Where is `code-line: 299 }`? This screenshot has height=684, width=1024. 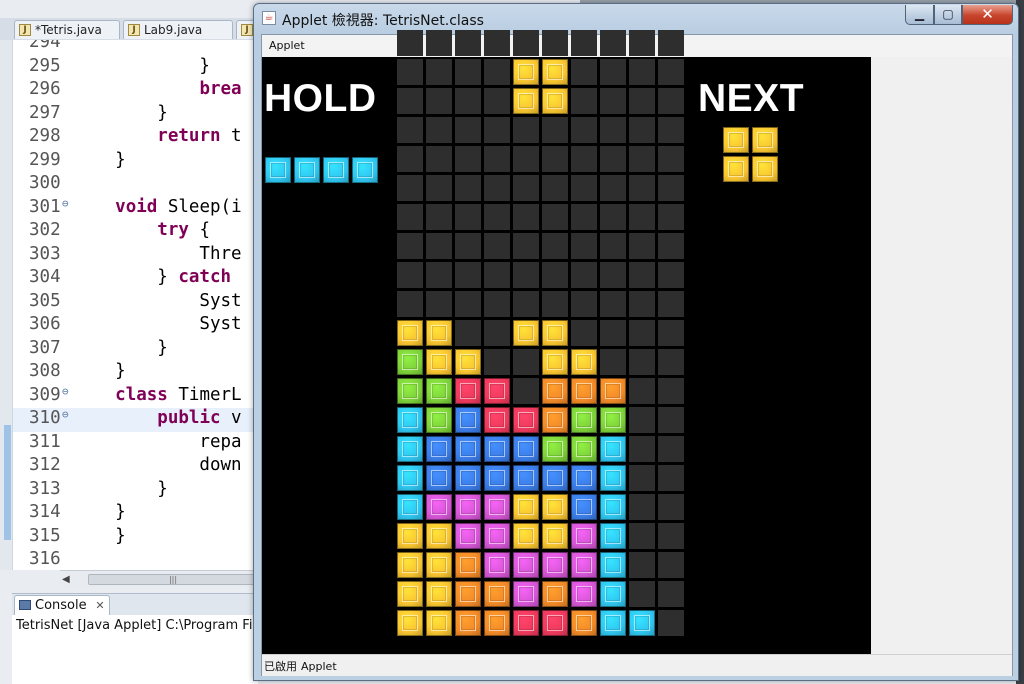
code-line: 299 } is located at coordinates (136, 162).